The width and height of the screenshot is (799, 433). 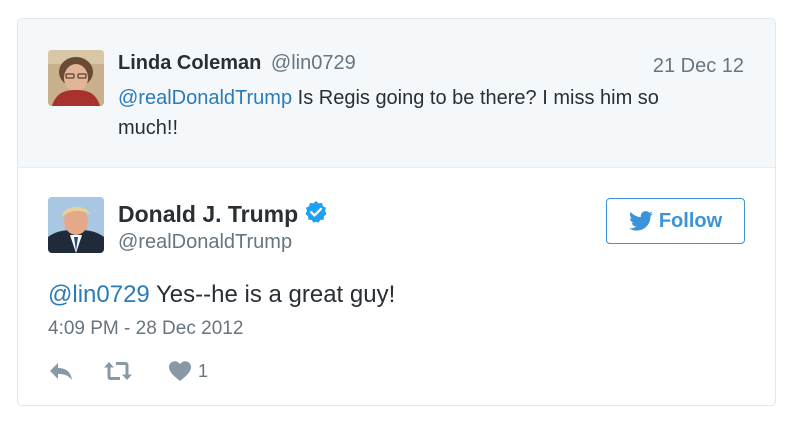 What do you see at coordinates (203, 370) in the screenshot?
I see `like-count: 1` at bounding box center [203, 370].